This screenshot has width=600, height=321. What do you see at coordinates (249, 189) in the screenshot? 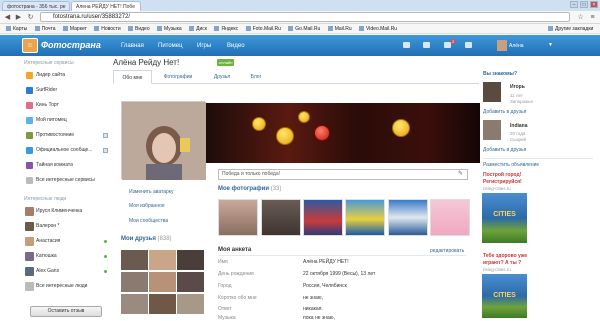
I see `photos-section-title: Мое фотографии (33)` at bounding box center [249, 189].